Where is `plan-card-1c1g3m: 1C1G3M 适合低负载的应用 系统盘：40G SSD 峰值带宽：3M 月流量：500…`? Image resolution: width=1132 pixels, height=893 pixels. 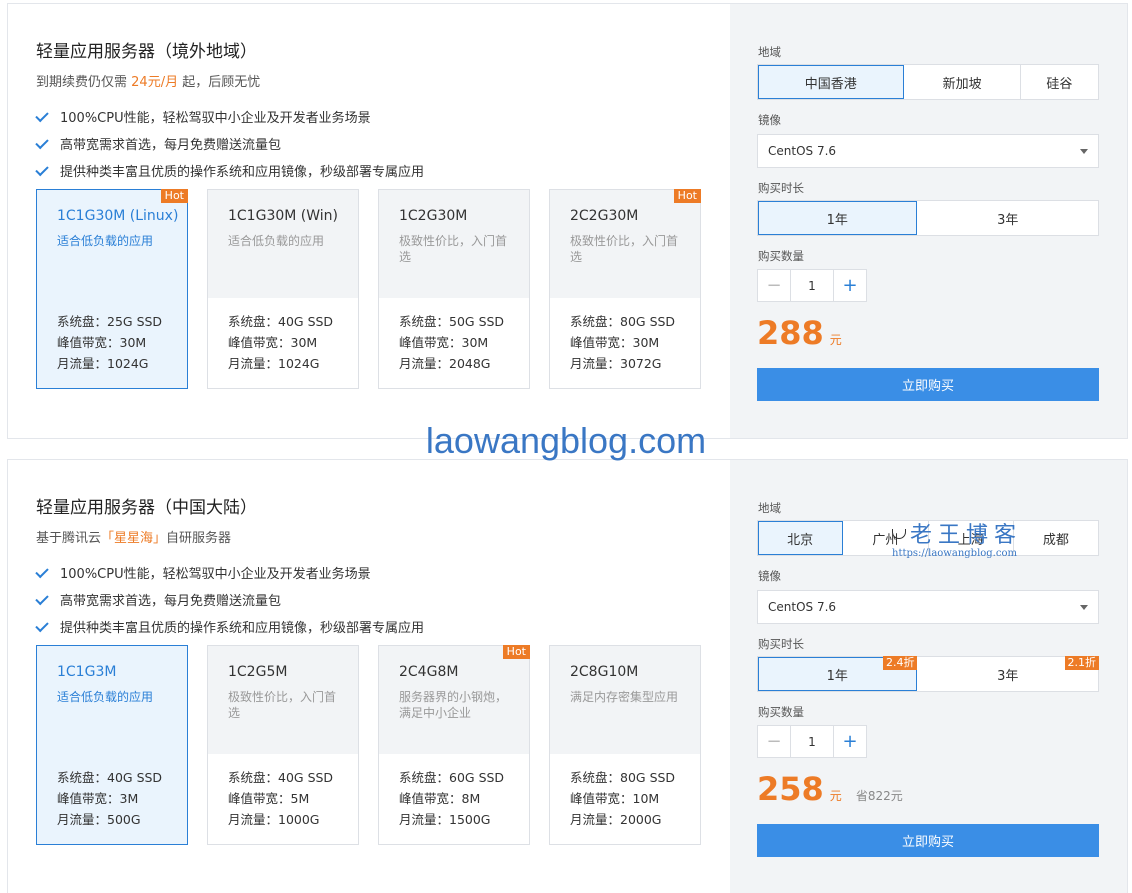 plan-card-1c1g3m: 1C1G3M 适合低负载的应用 系统盘：40G SSD 峰值带宽：3M 月流量：500… is located at coordinates (112, 745).